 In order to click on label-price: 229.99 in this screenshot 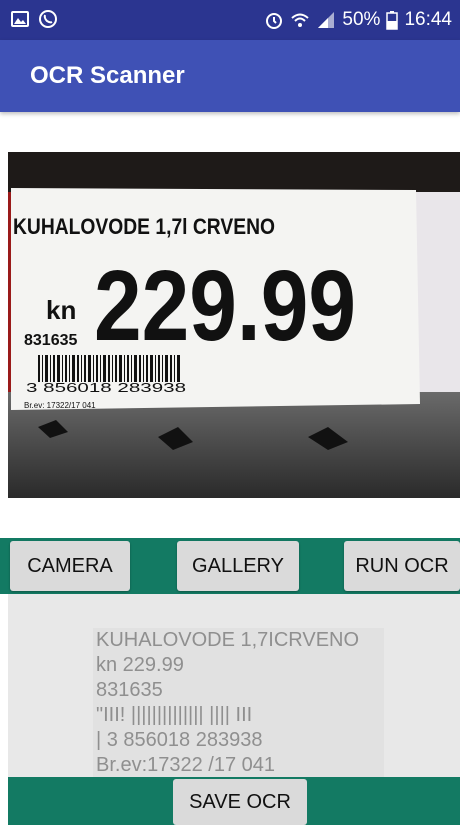, I will do `click(225, 306)`.